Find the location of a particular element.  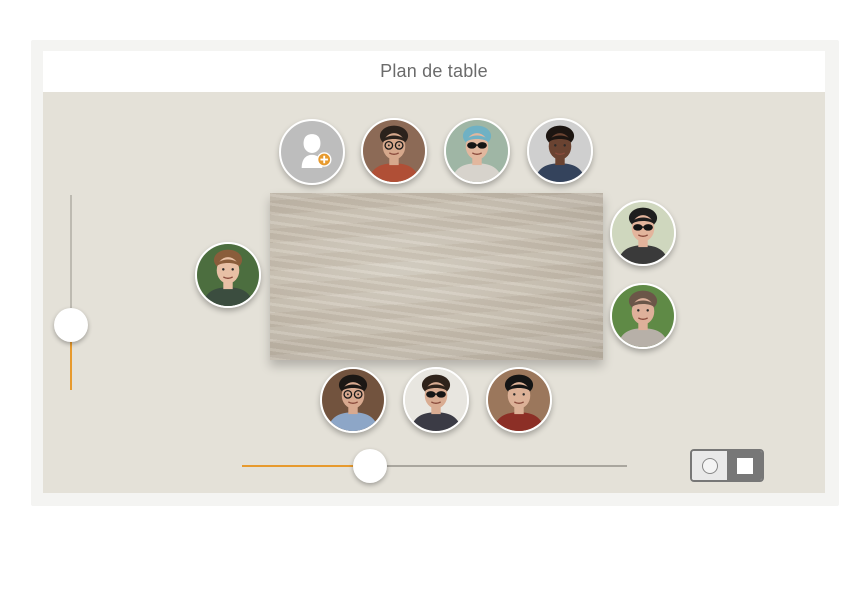

round-table-icon is located at coordinates (709, 465).